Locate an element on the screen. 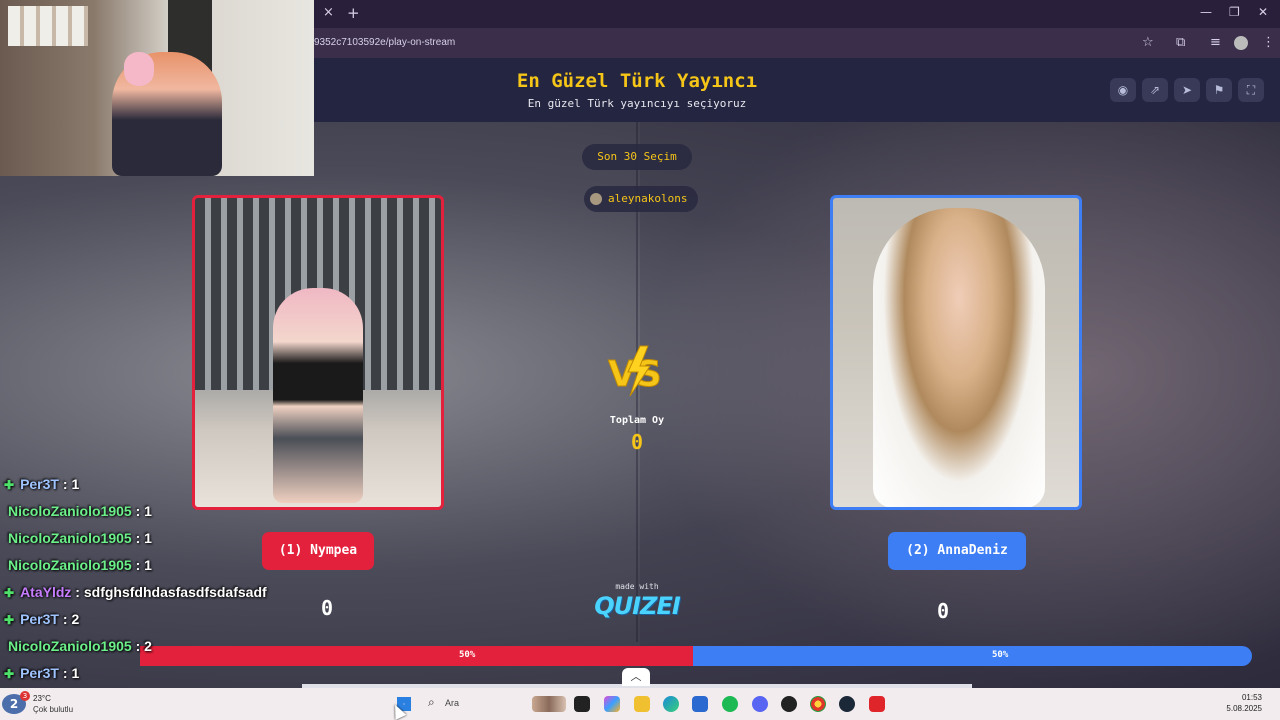 Image resolution: width=1280 pixels, height=720 pixels. vote-progress-bar: 50% 50% is located at coordinates (626, 656).